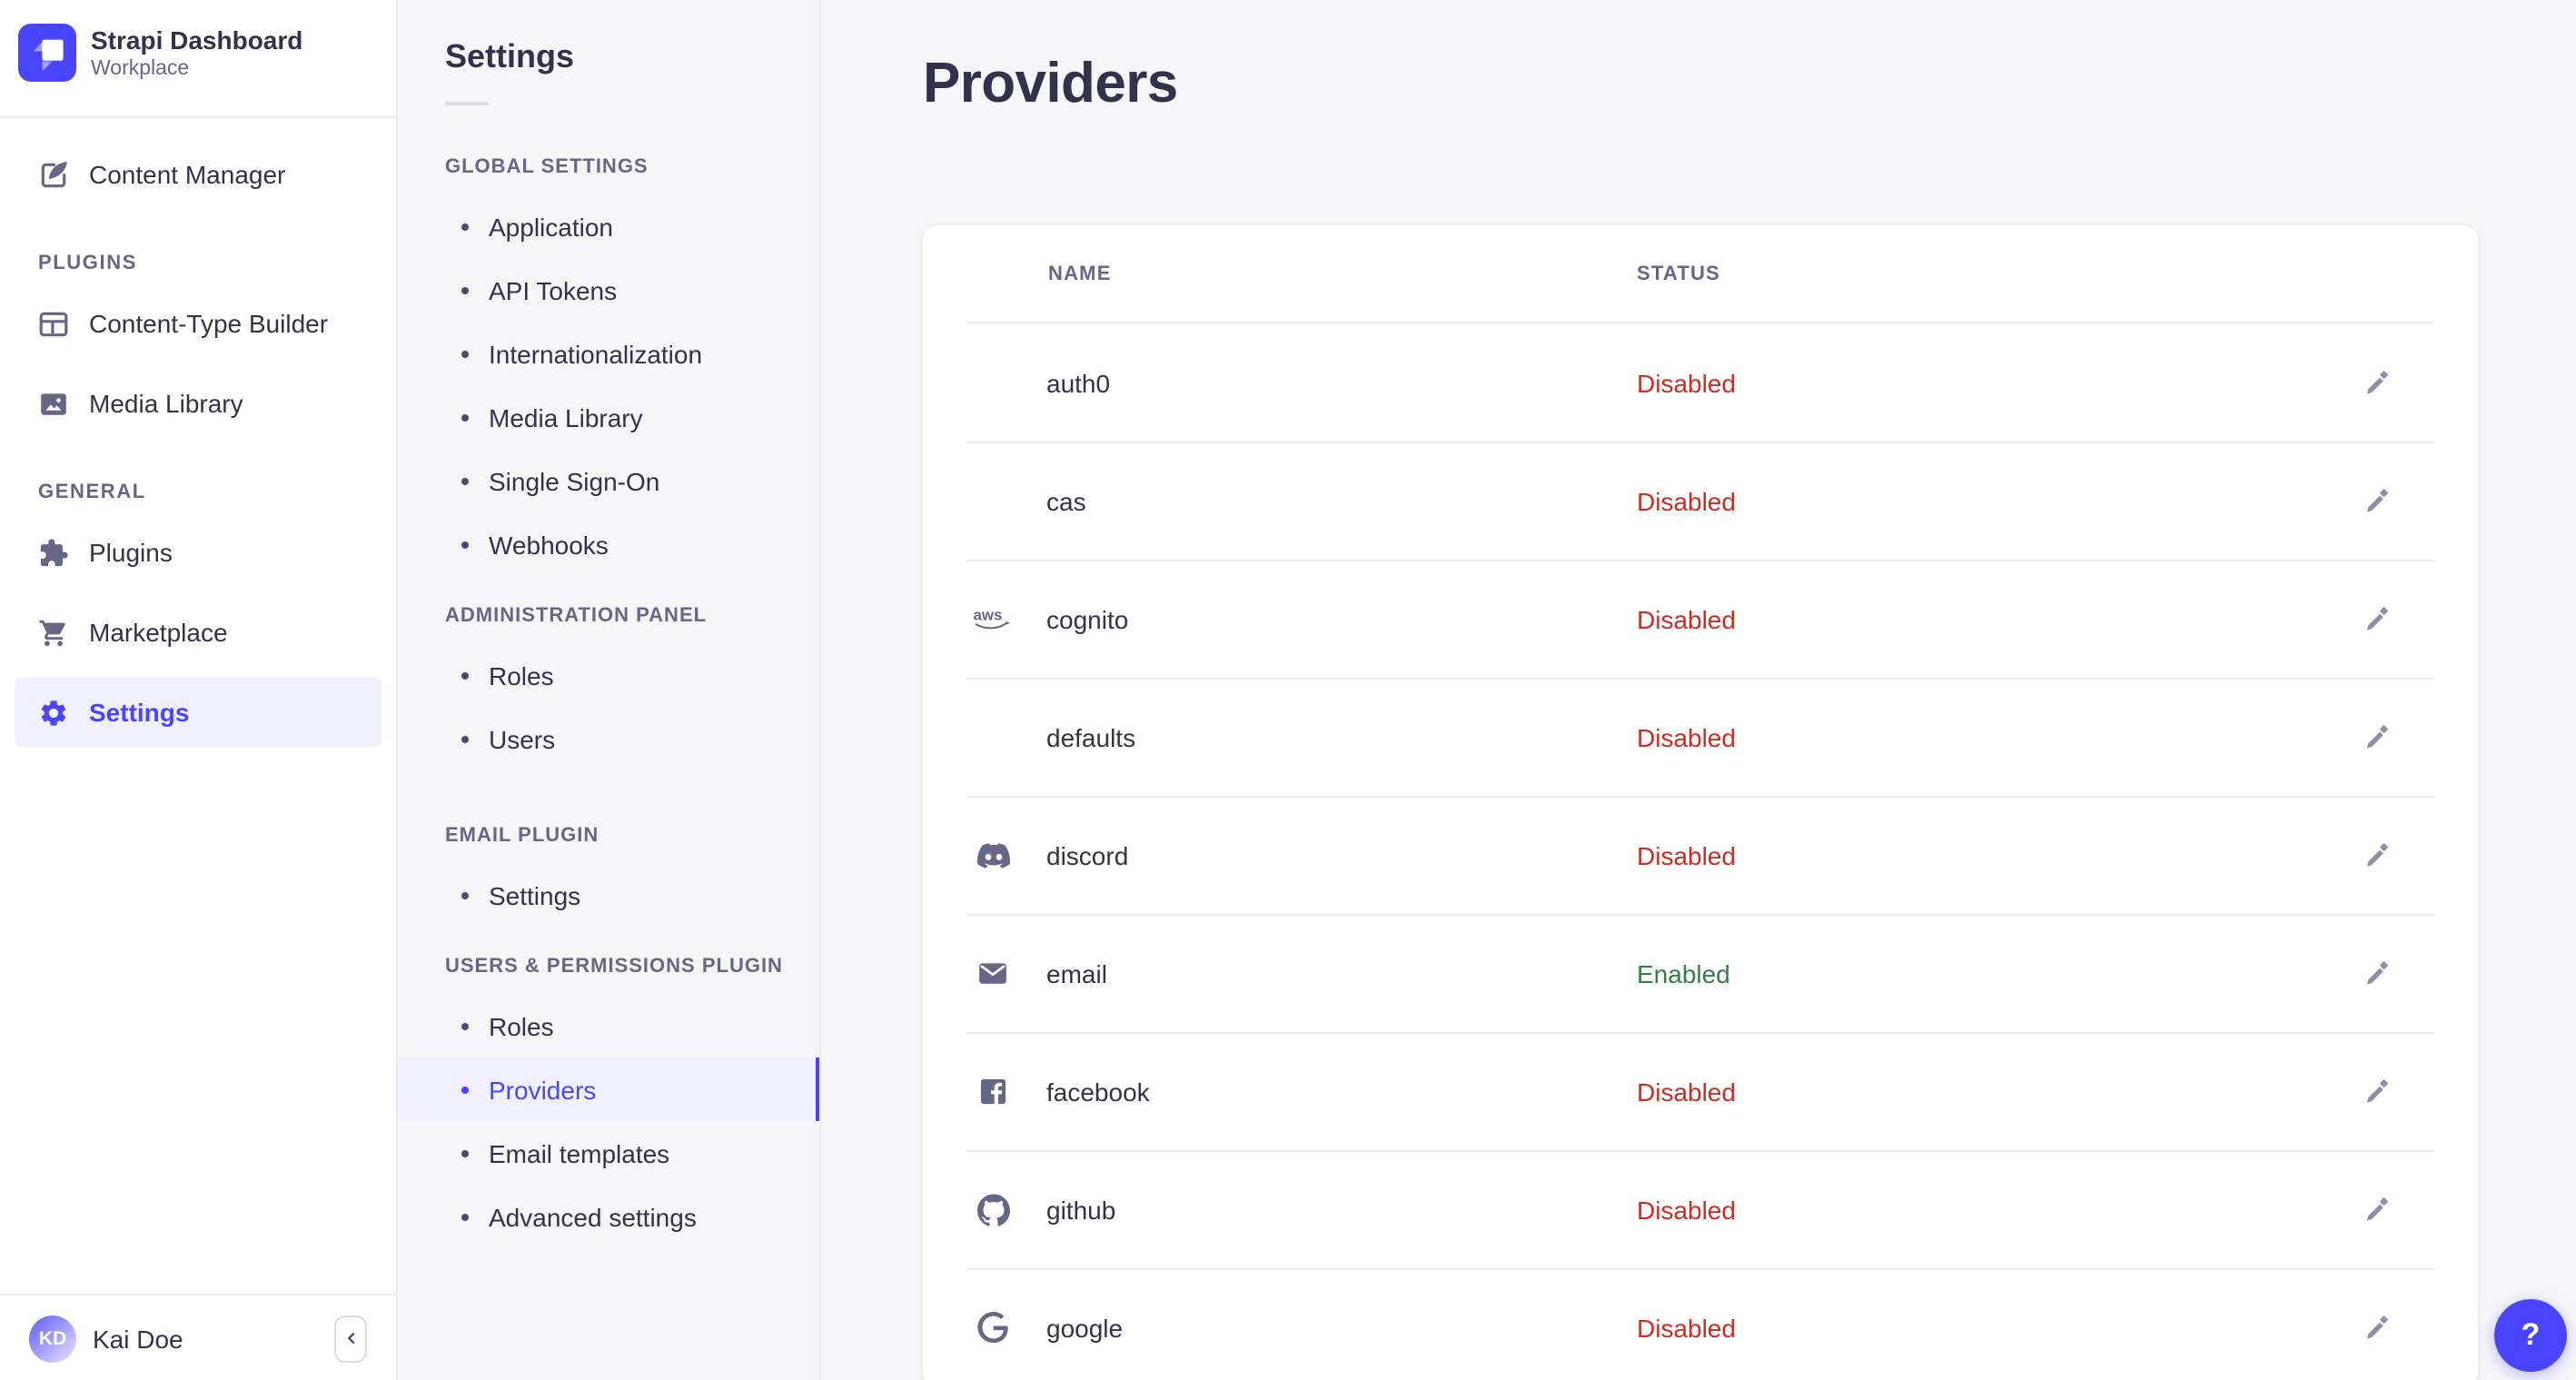 This screenshot has width=2576, height=1380. Describe the element at coordinates (350, 1338) in the screenshot. I see `collapse-sidebar-button` at that location.